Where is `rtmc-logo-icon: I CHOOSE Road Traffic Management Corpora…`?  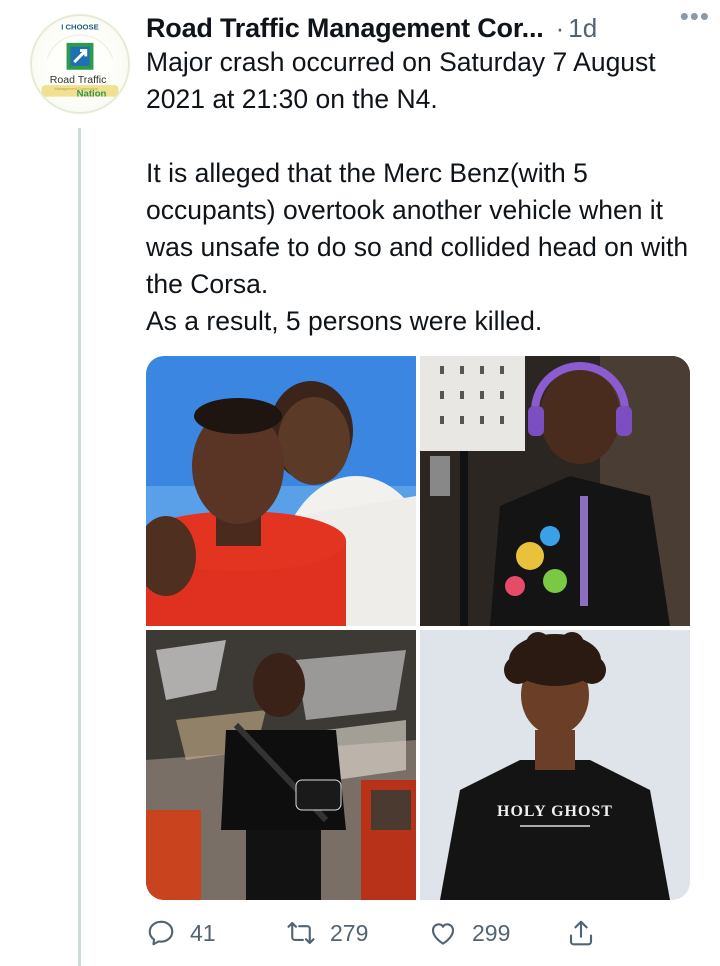 rtmc-logo-icon: I CHOOSE Road Traffic Management Corpora… is located at coordinates (80, 61).